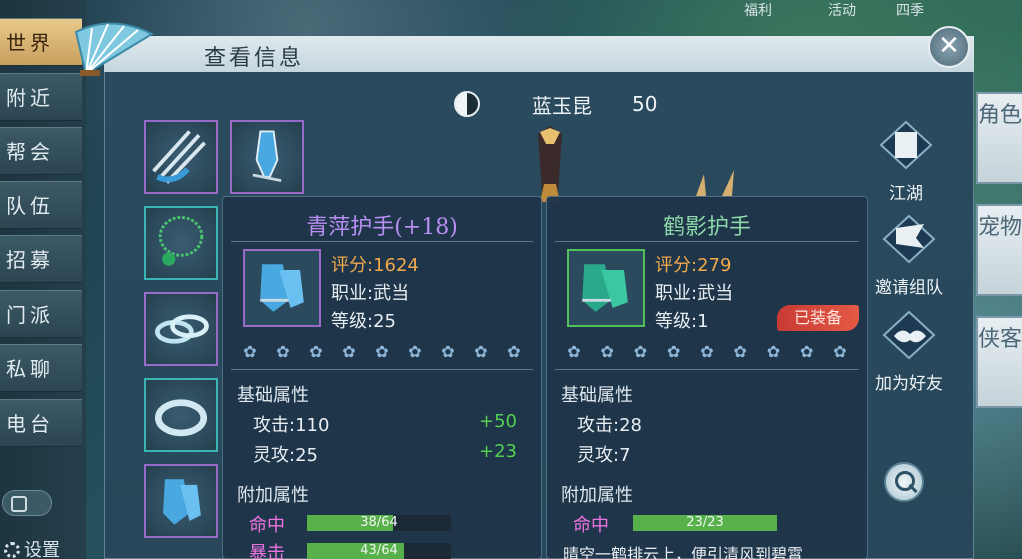 The height and width of the screenshot is (559, 1022). I want to click on bracelet-icon, so click(181, 329).